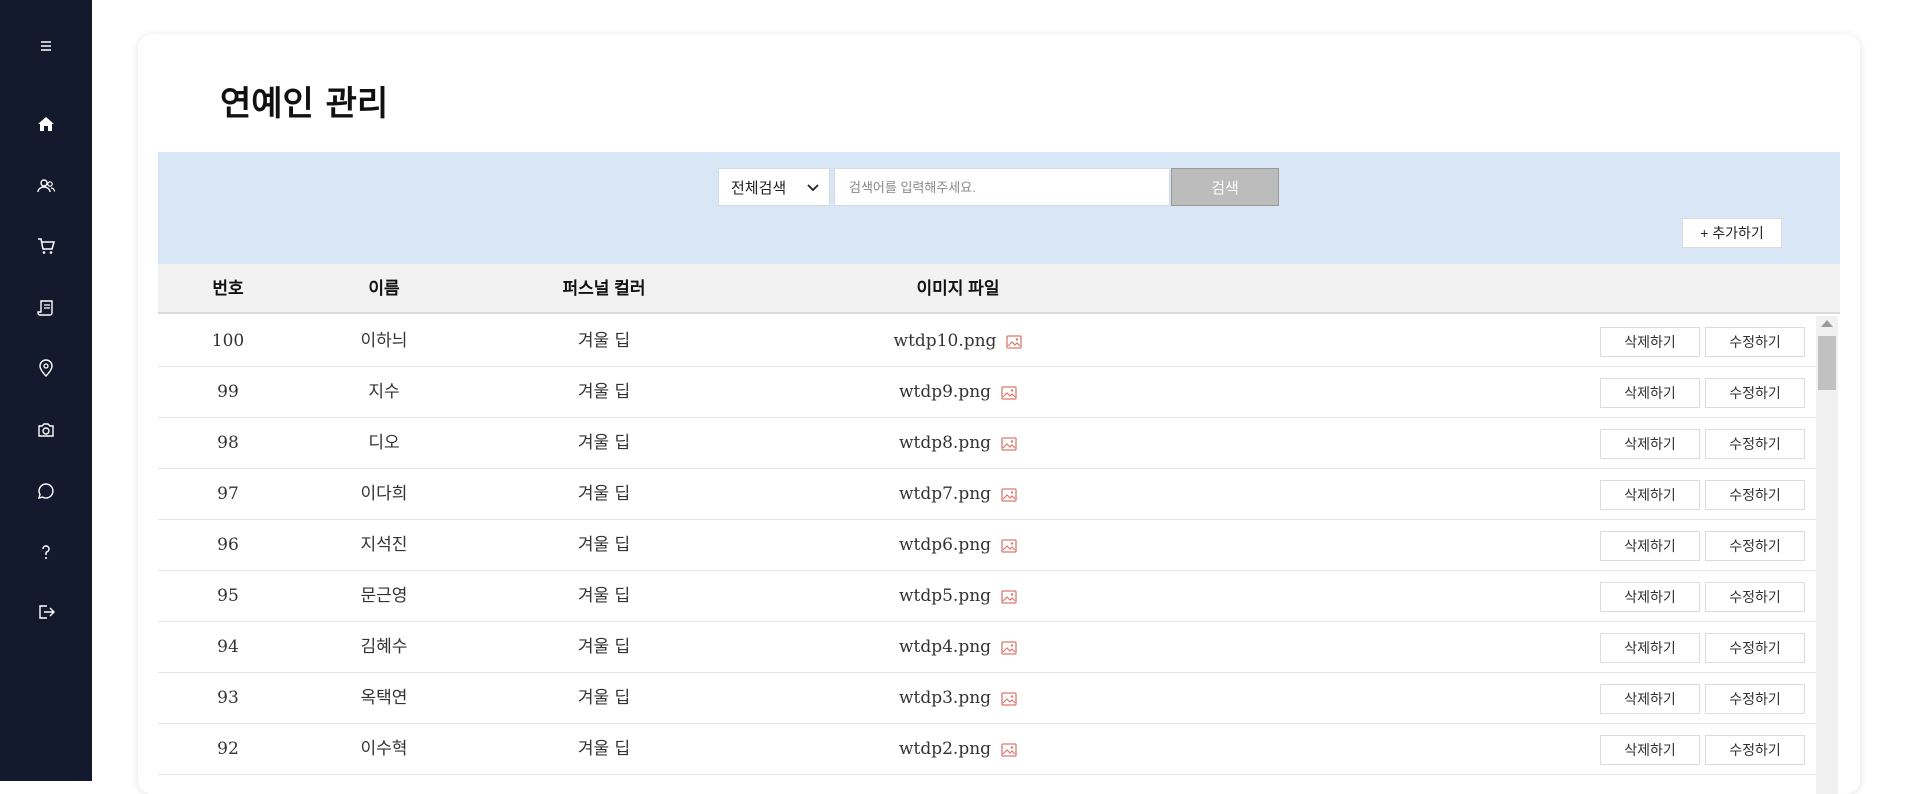 Image resolution: width=1920 pixels, height=794 pixels. I want to click on search-panel: 전체검색 검색 + 추가하기, so click(999, 208).